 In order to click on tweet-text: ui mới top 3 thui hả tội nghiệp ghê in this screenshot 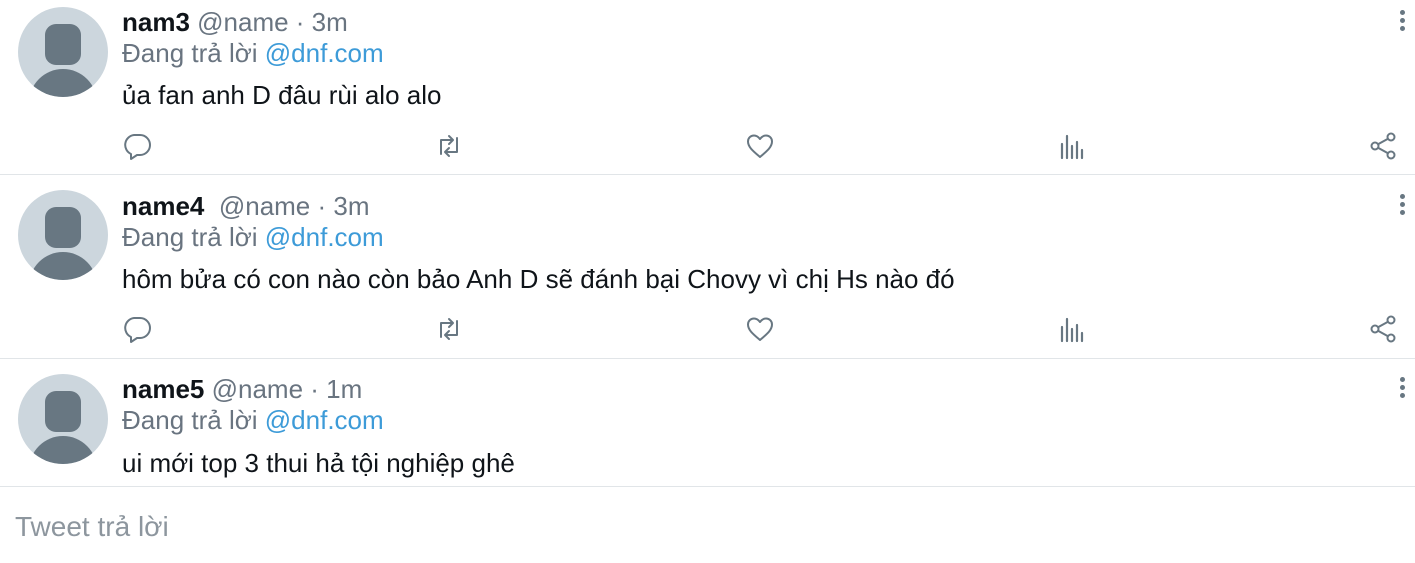, I will do `click(318, 463)`.